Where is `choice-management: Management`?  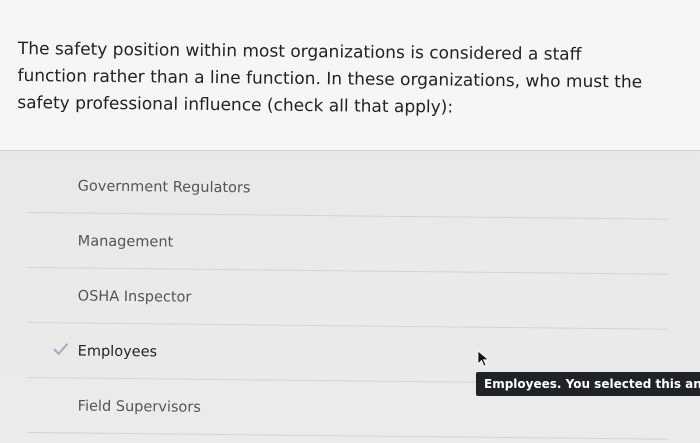
choice-management: Management is located at coordinates (347, 245).